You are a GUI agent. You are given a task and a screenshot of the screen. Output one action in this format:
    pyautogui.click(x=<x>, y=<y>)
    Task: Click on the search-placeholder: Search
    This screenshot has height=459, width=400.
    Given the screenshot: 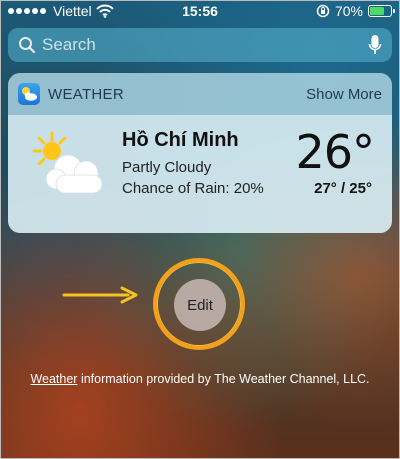 What is the action you would take?
    pyautogui.click(x=205, y=45)
    